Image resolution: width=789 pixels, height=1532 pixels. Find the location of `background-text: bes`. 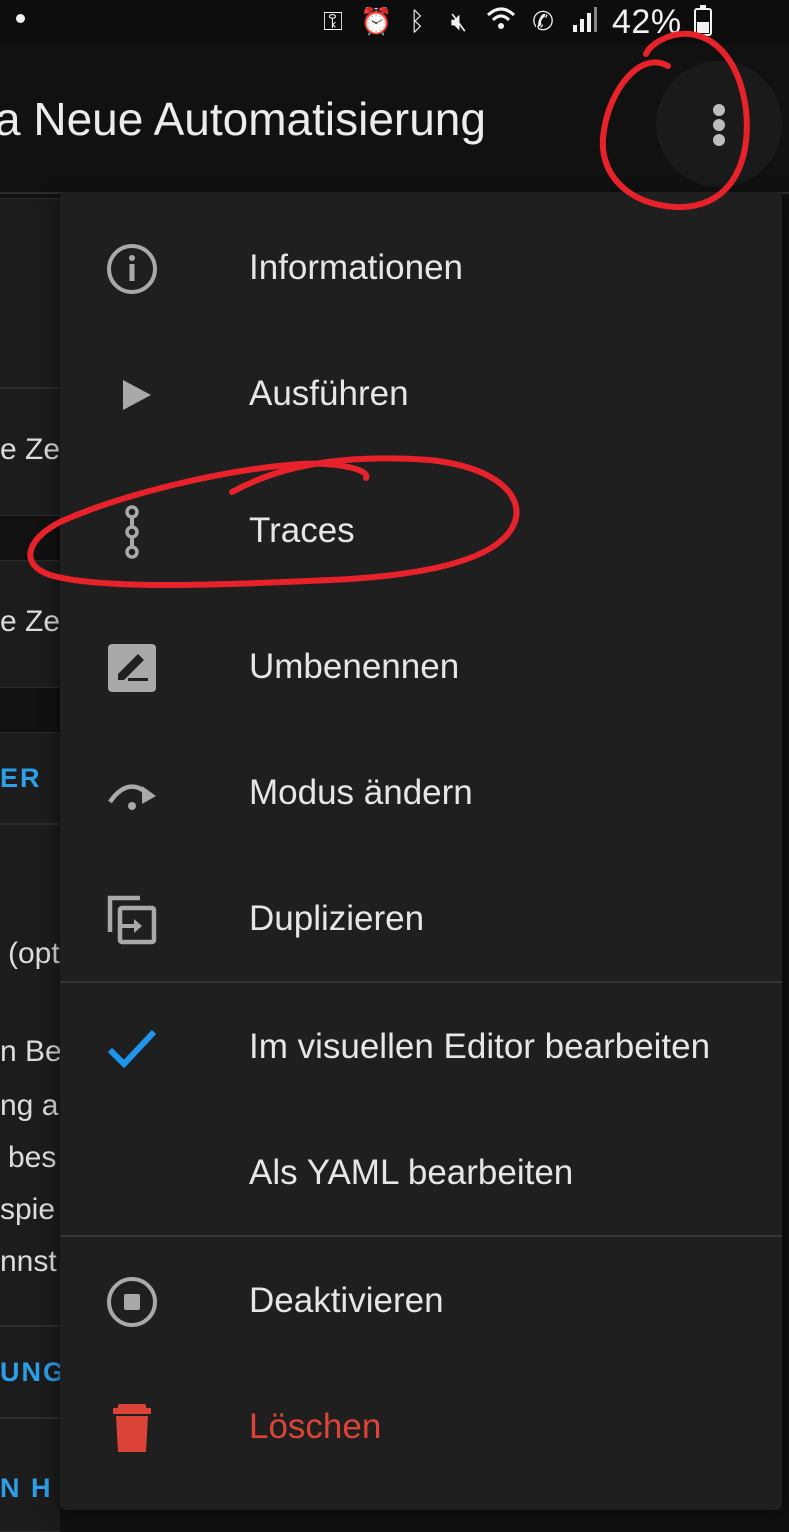

background-text: bes is located at coordinates (32, 1157).